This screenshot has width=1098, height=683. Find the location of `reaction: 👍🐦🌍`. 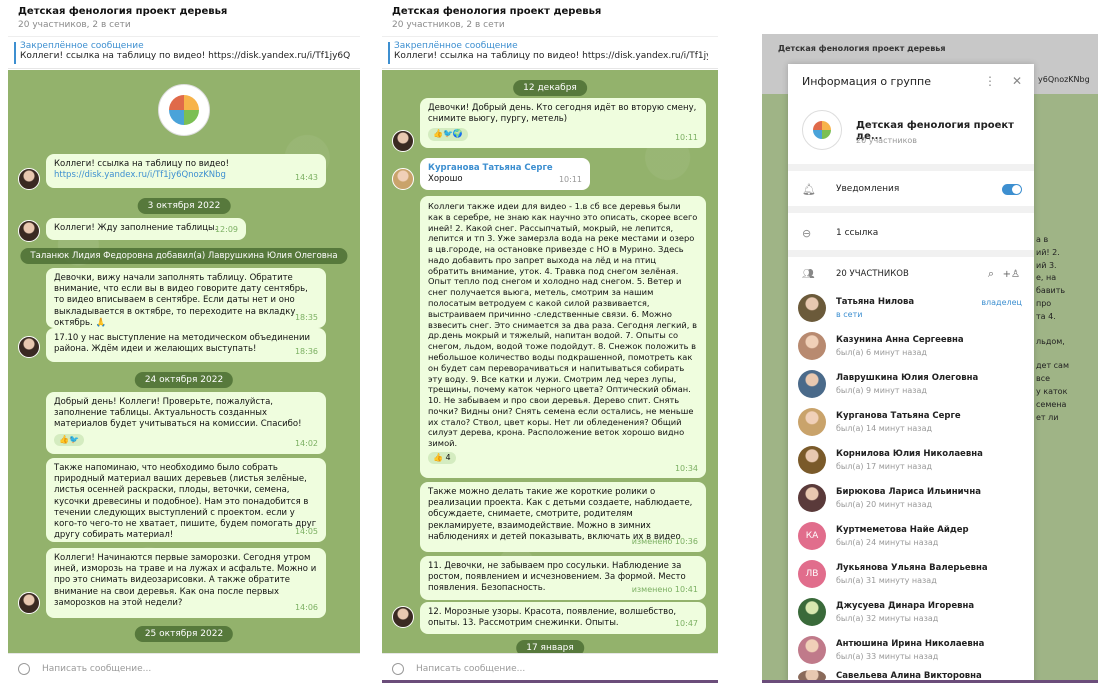

reaction: 👍🐦🌍 is located at coordinates (448, 134).